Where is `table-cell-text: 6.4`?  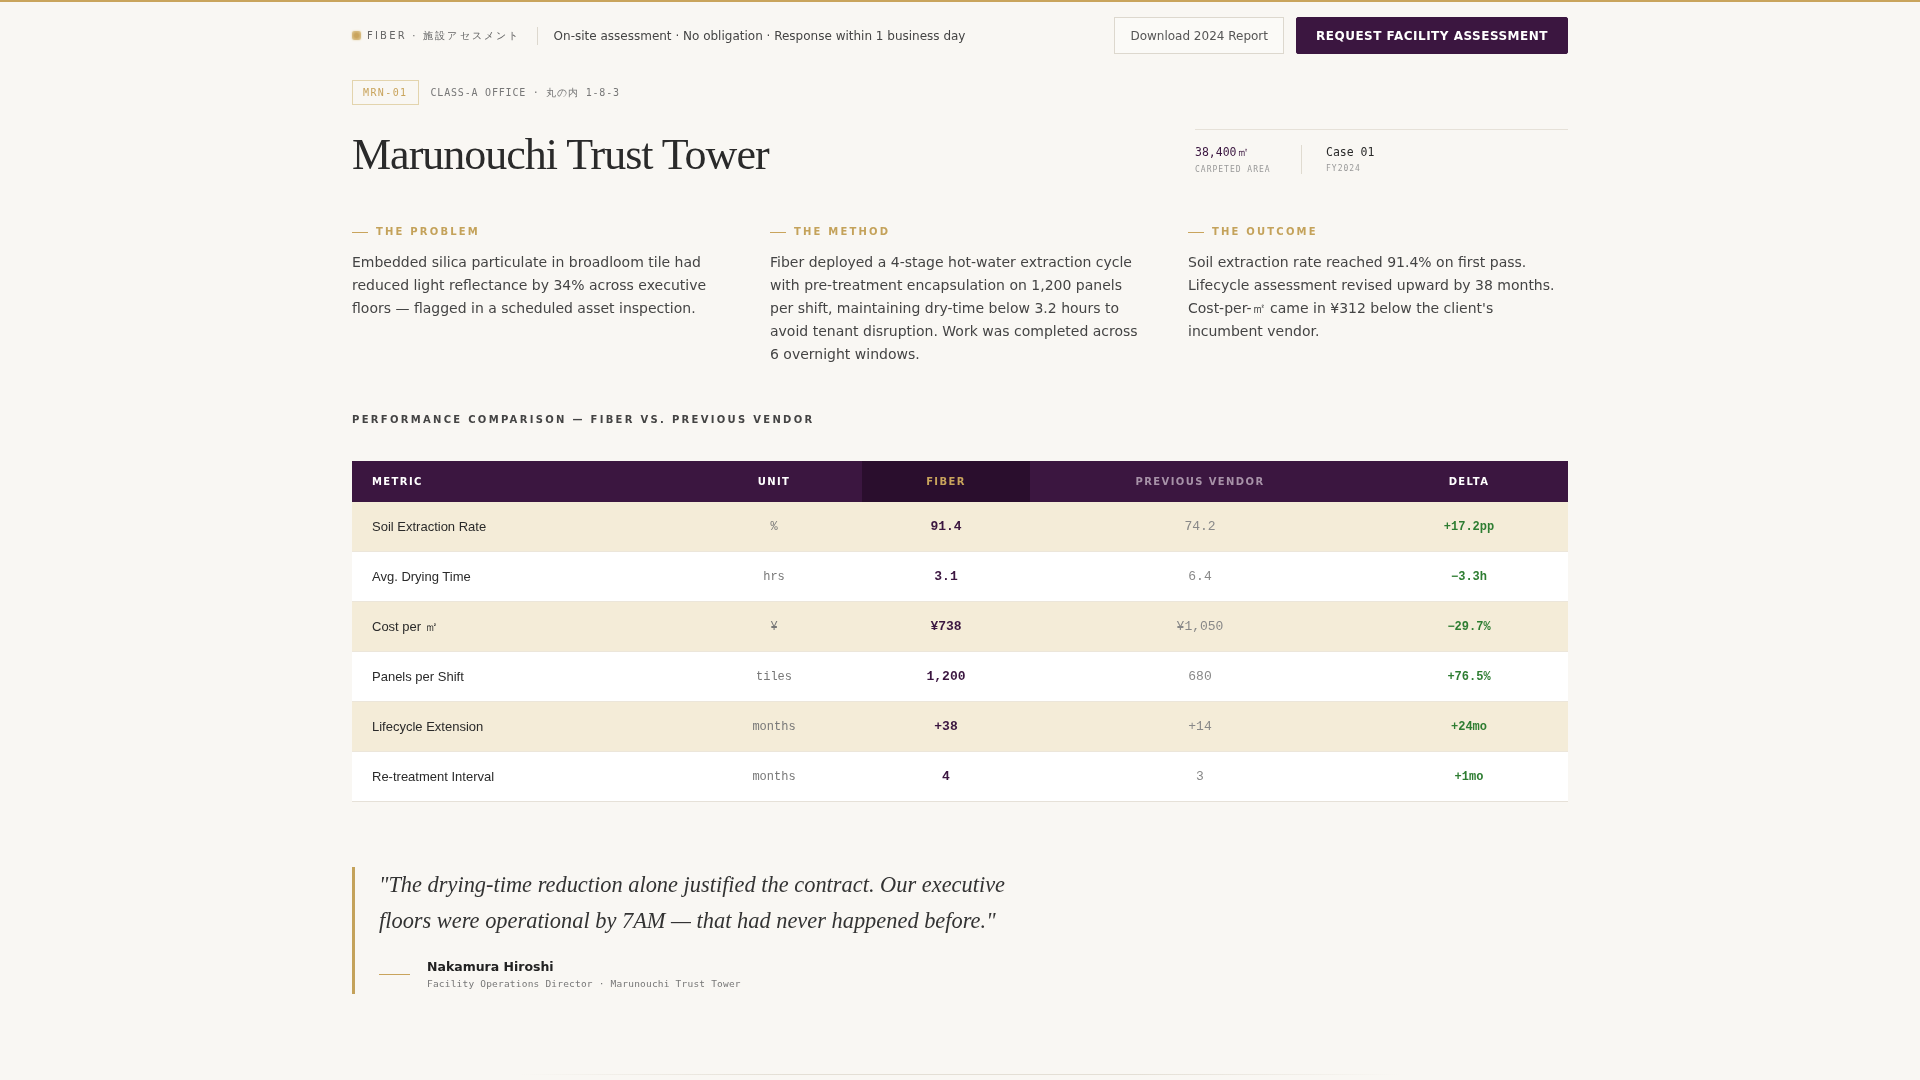
table-cell-text: 6.4 is located at coordinates (1200, 577).